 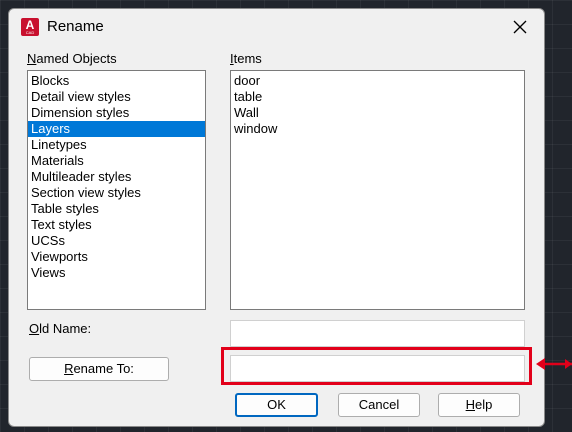 I want to click on named-object-item: Linetypes, so click(x=116, y=145).